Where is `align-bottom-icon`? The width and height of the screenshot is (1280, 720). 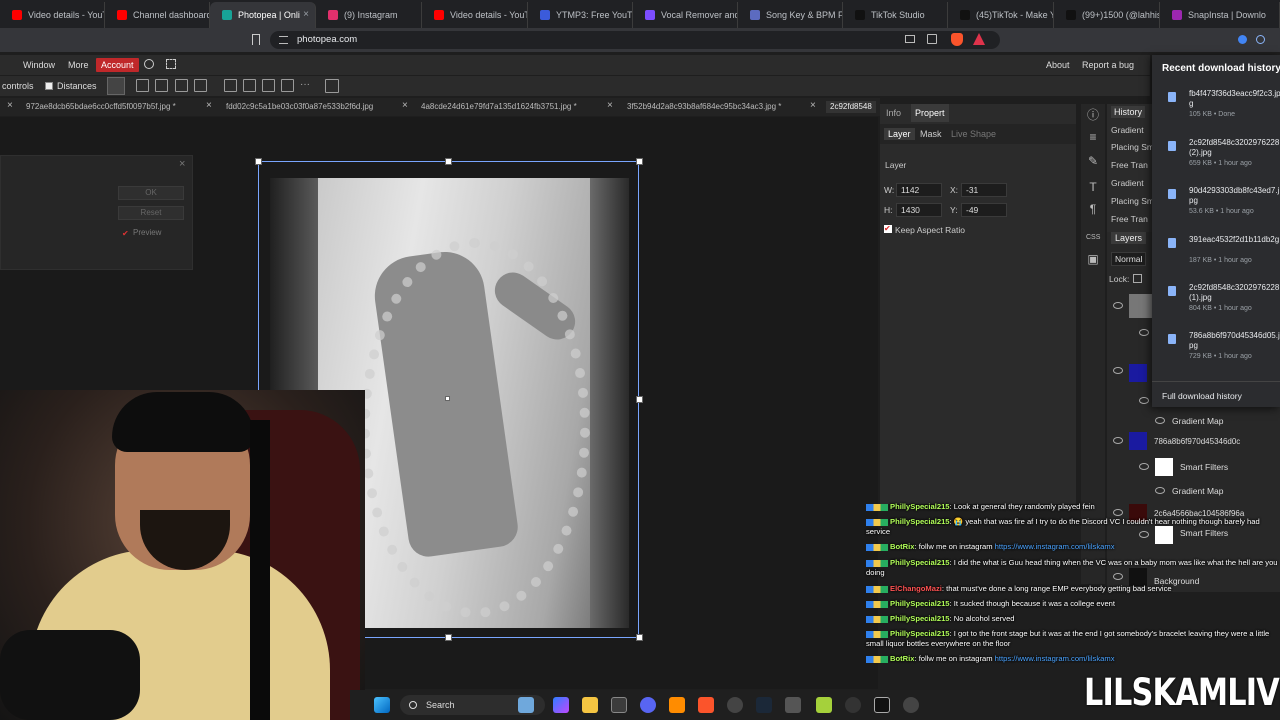
align-bottom-icon is located at coordinates (268, 85).